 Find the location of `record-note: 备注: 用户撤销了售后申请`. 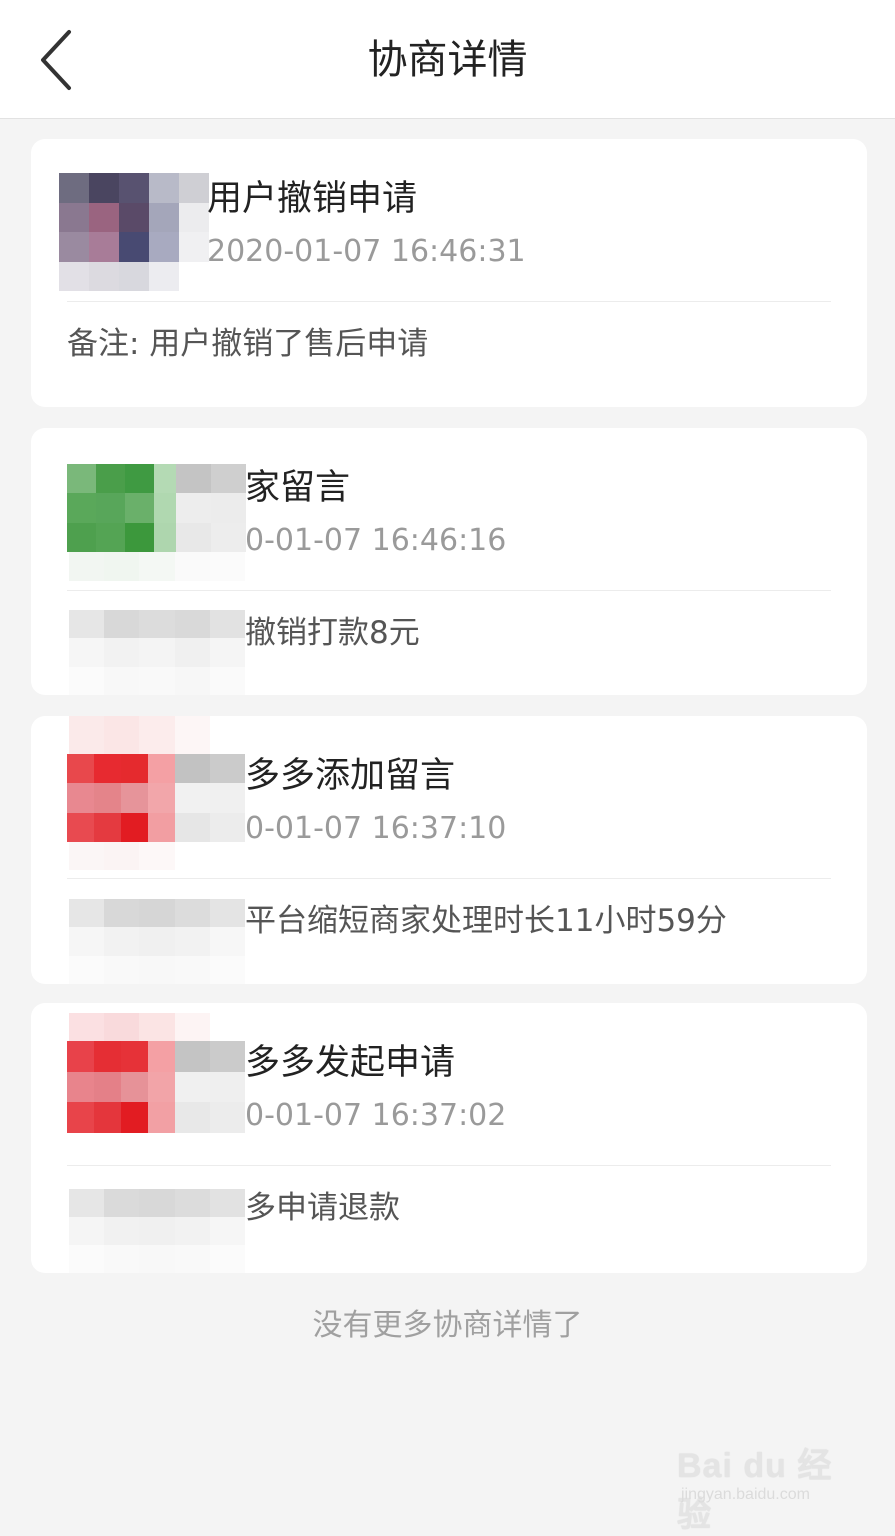

record-note: 备注: 用户撤销了售后申请 is located at coordinates (248, 344).